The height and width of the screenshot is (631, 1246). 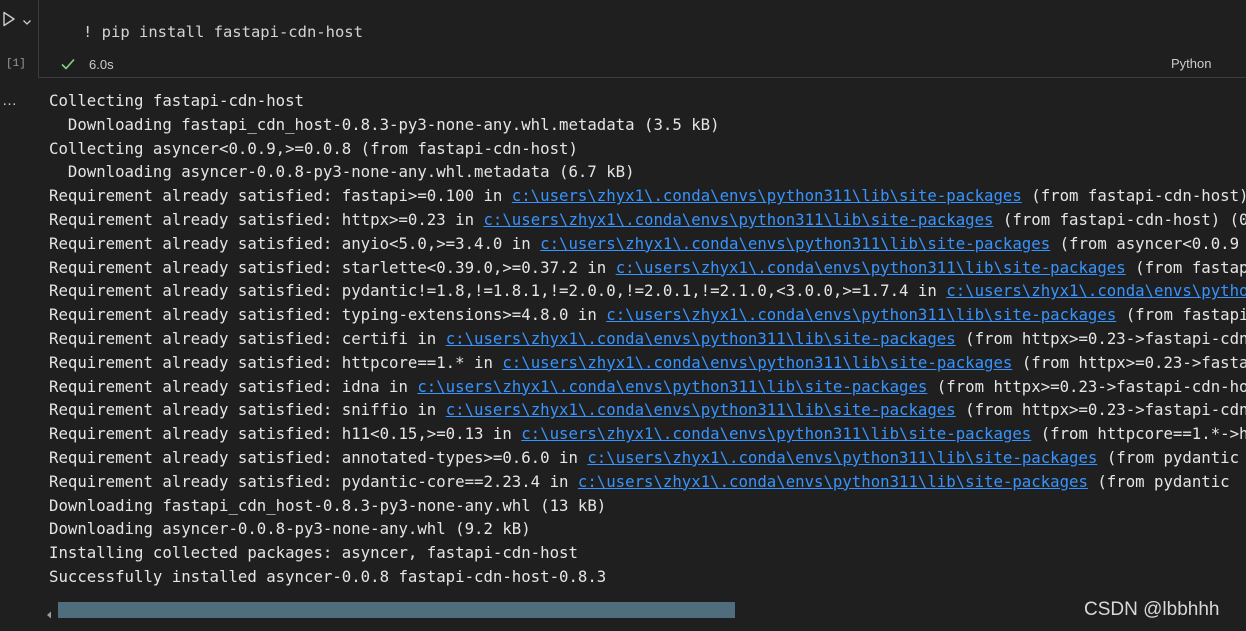 What do you see at coordinates (27, 21) in the screenshot?
I see `chevron-down-icon` at bounding box center [27, 21].